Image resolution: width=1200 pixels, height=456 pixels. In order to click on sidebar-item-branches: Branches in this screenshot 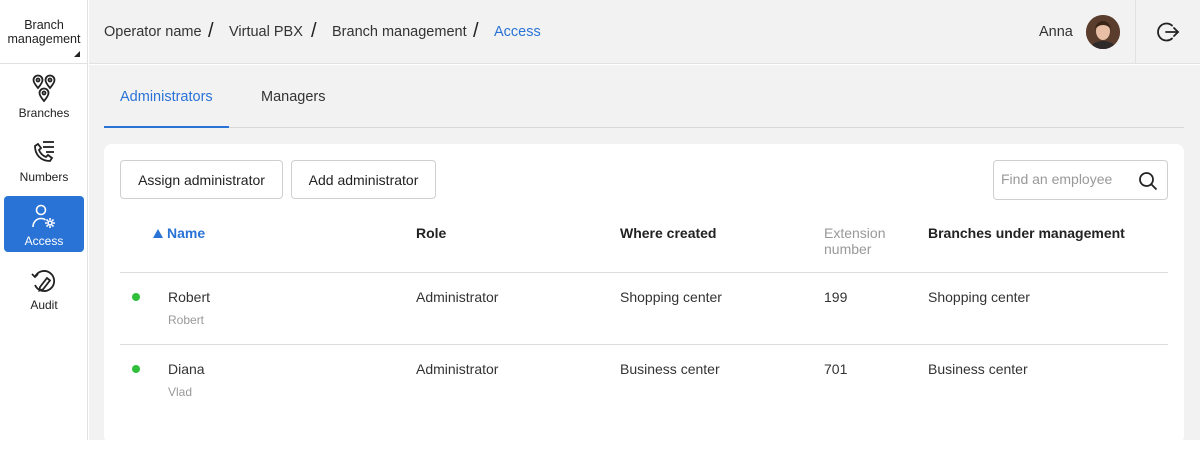, I will do `click(44, 96)`.